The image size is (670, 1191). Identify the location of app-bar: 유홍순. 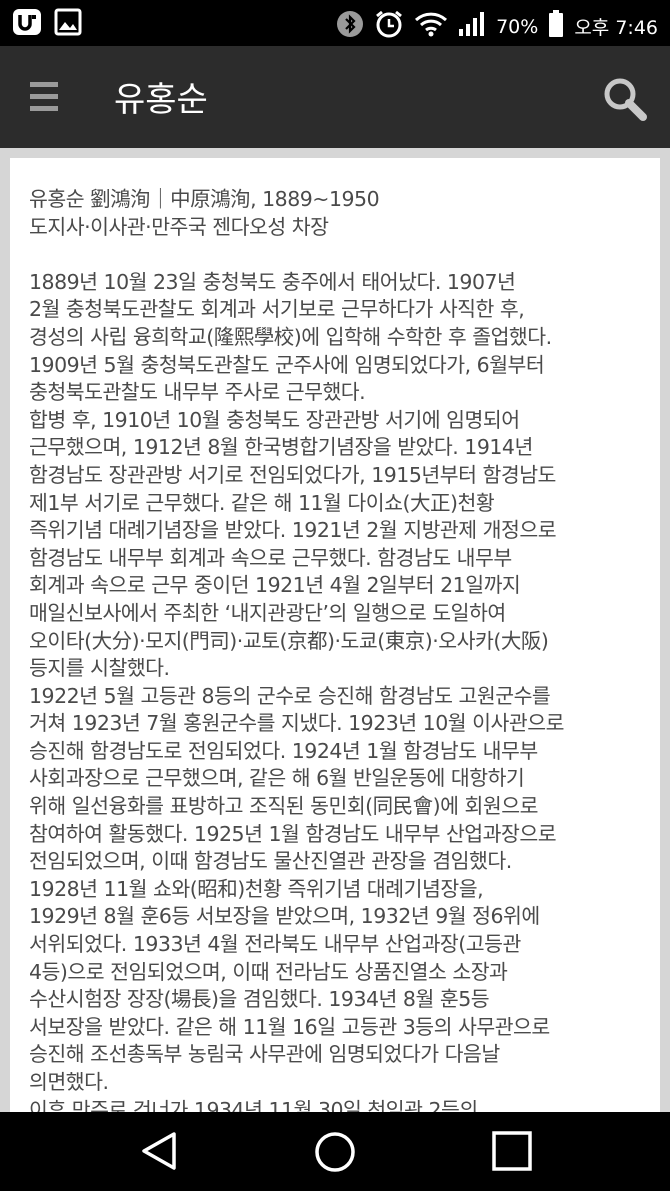
(335, 97).